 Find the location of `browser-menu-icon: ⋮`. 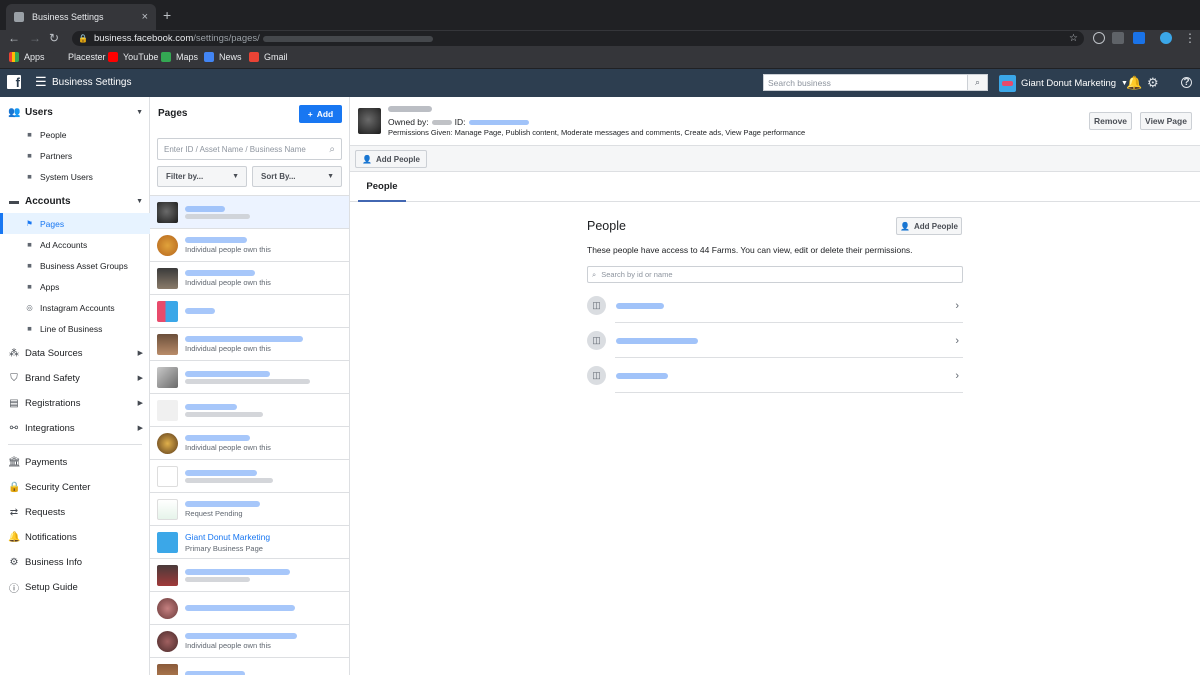

browser-menu-icon: ⋮ is located at coordinates (1190, 38).